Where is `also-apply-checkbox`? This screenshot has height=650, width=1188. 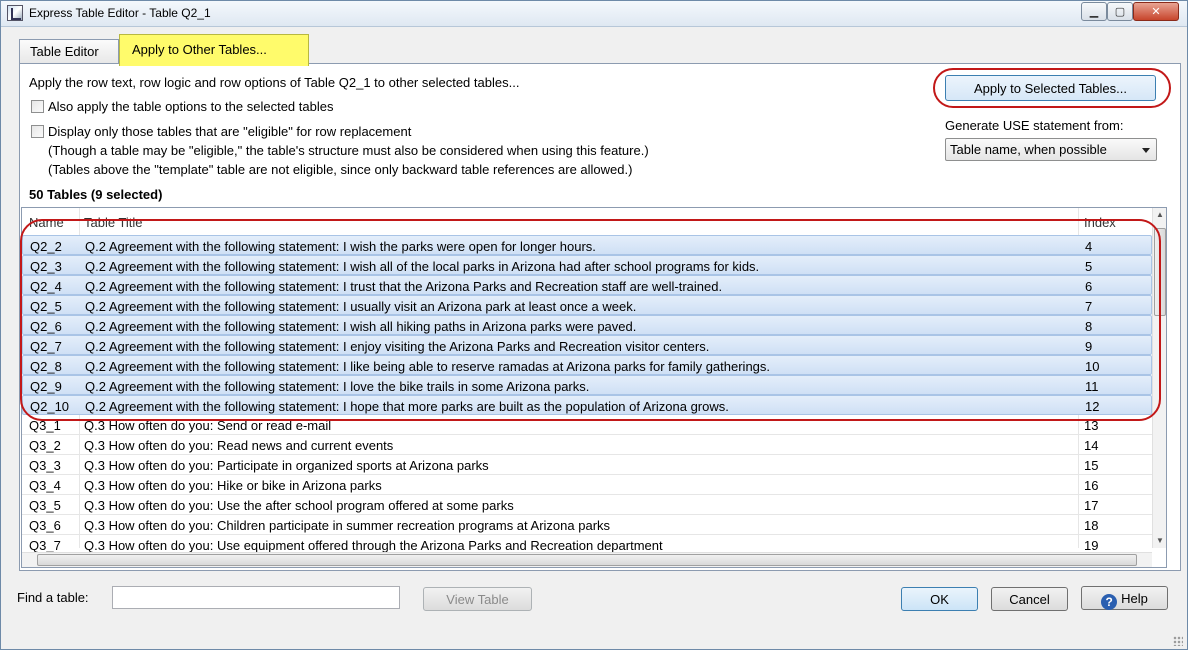 also-apply-checkbox is located at coordinates (37, 106).